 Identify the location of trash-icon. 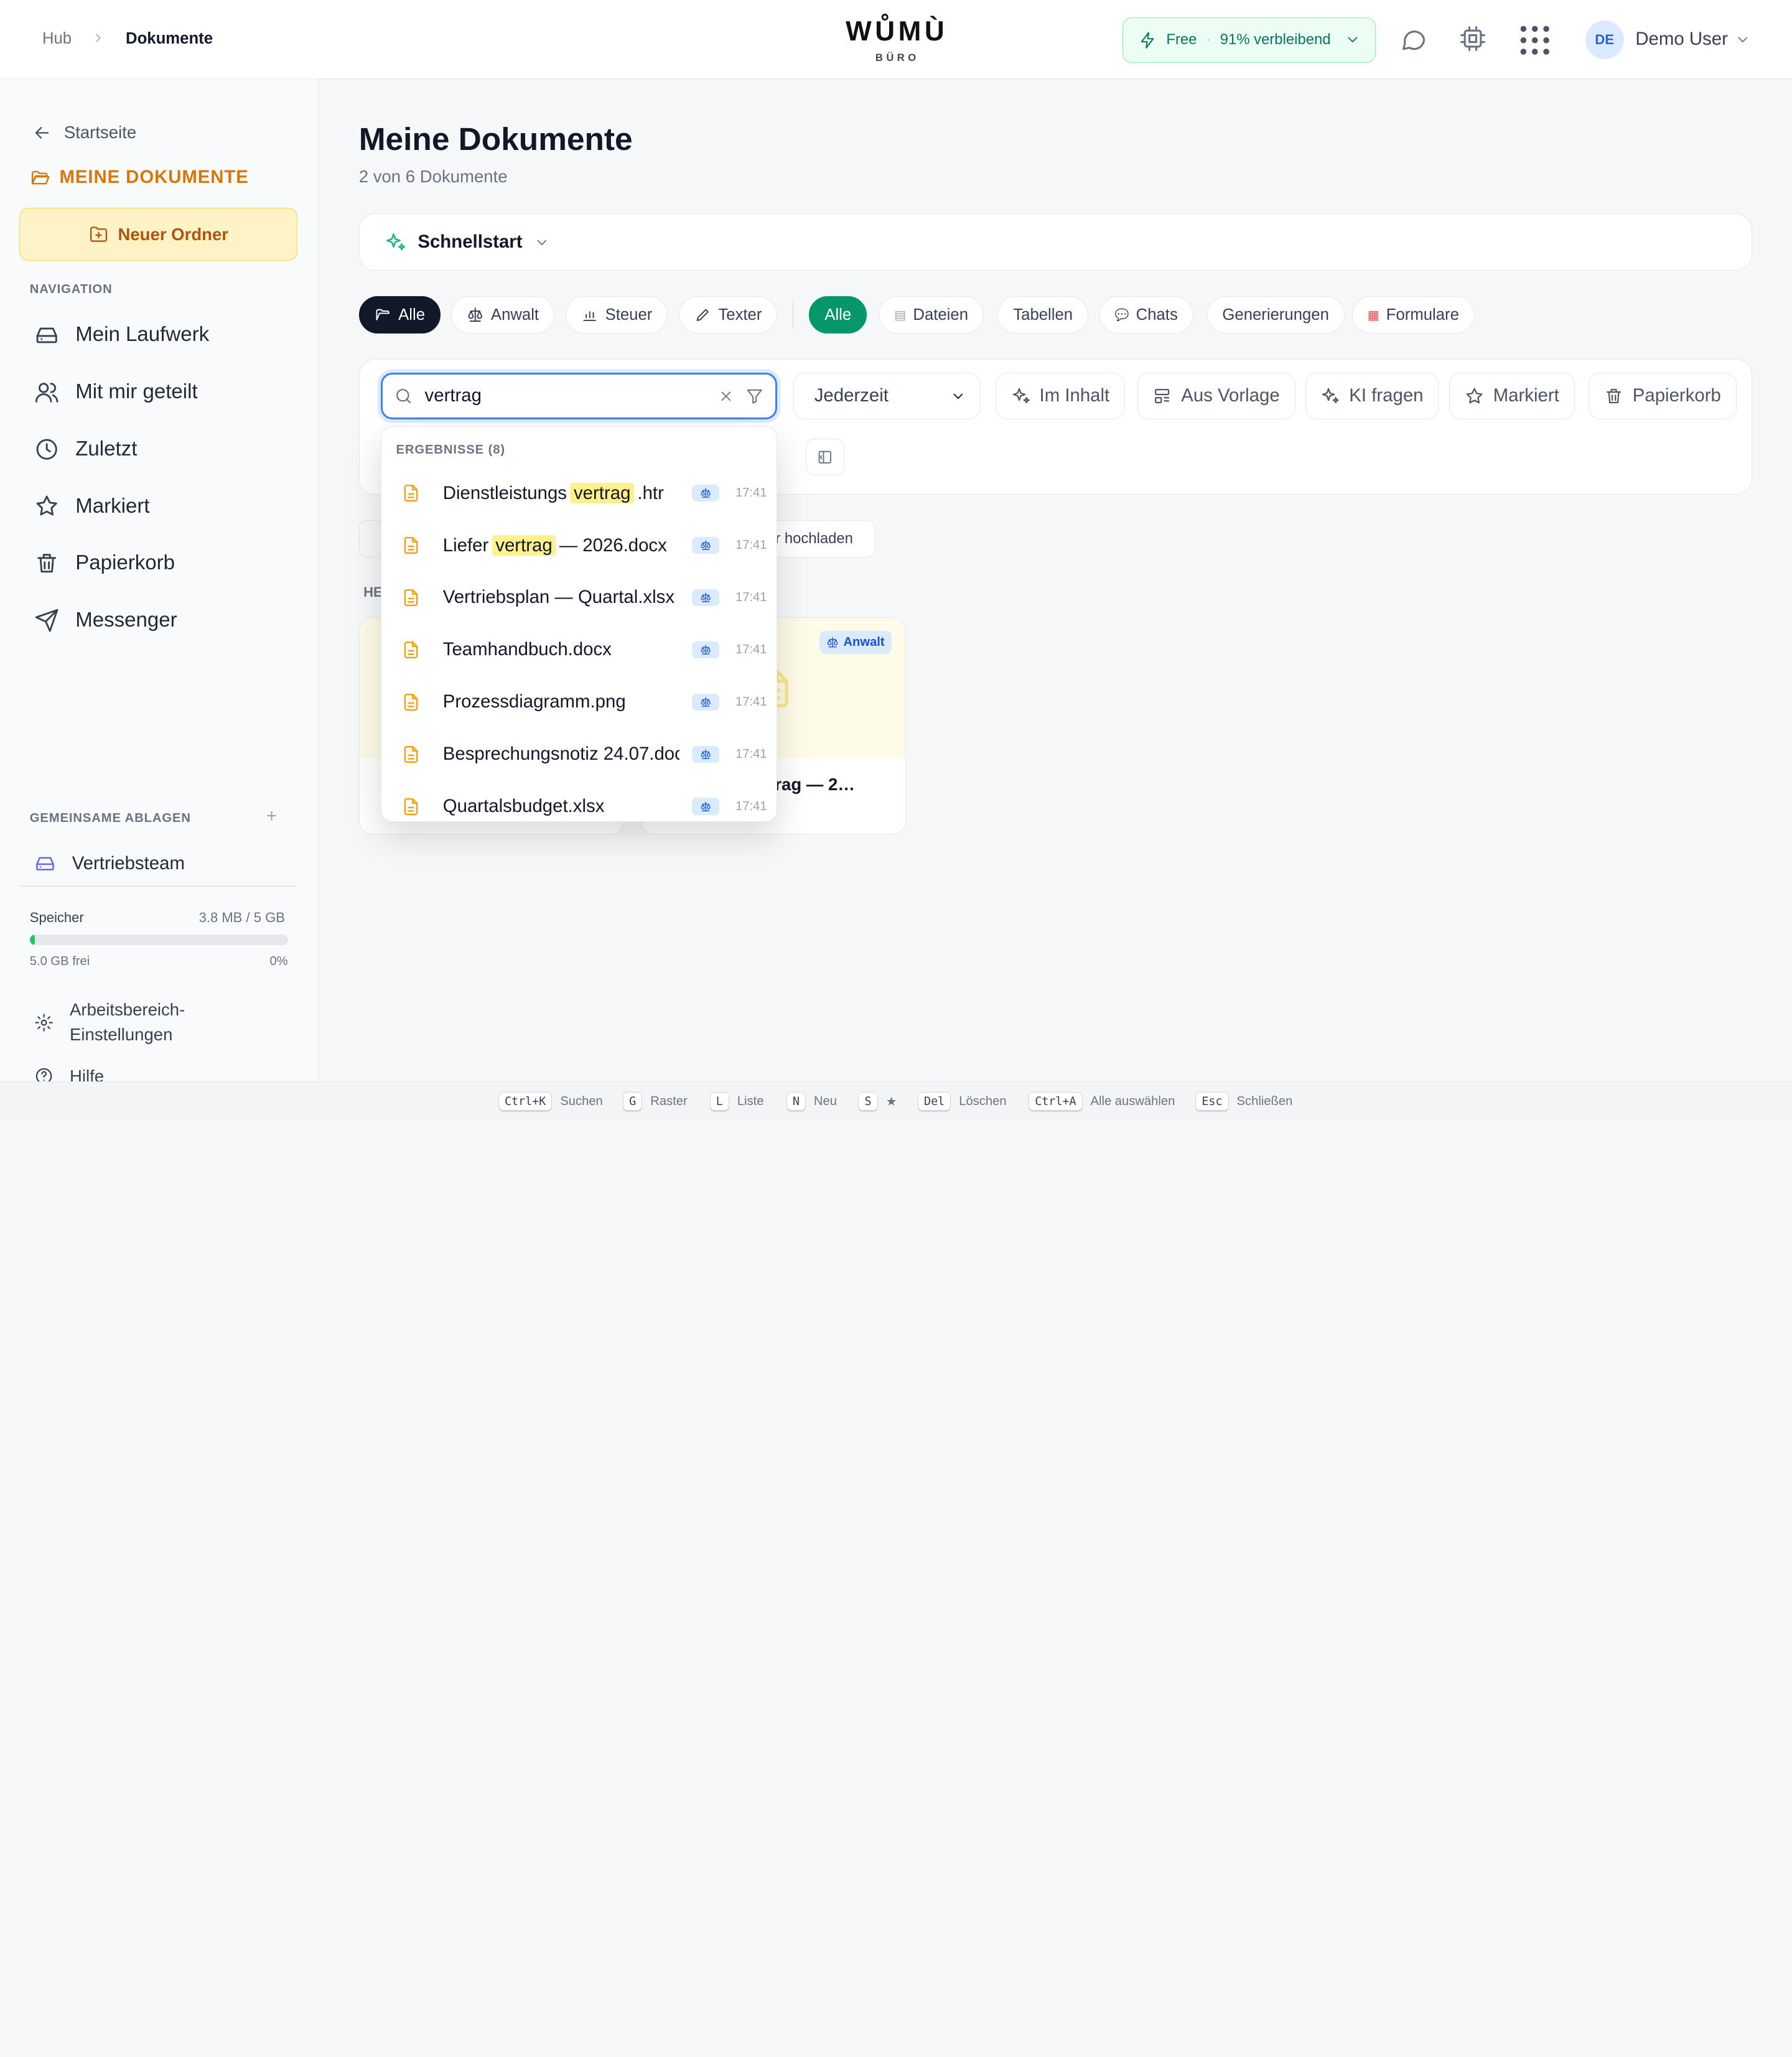
(1613, 395).